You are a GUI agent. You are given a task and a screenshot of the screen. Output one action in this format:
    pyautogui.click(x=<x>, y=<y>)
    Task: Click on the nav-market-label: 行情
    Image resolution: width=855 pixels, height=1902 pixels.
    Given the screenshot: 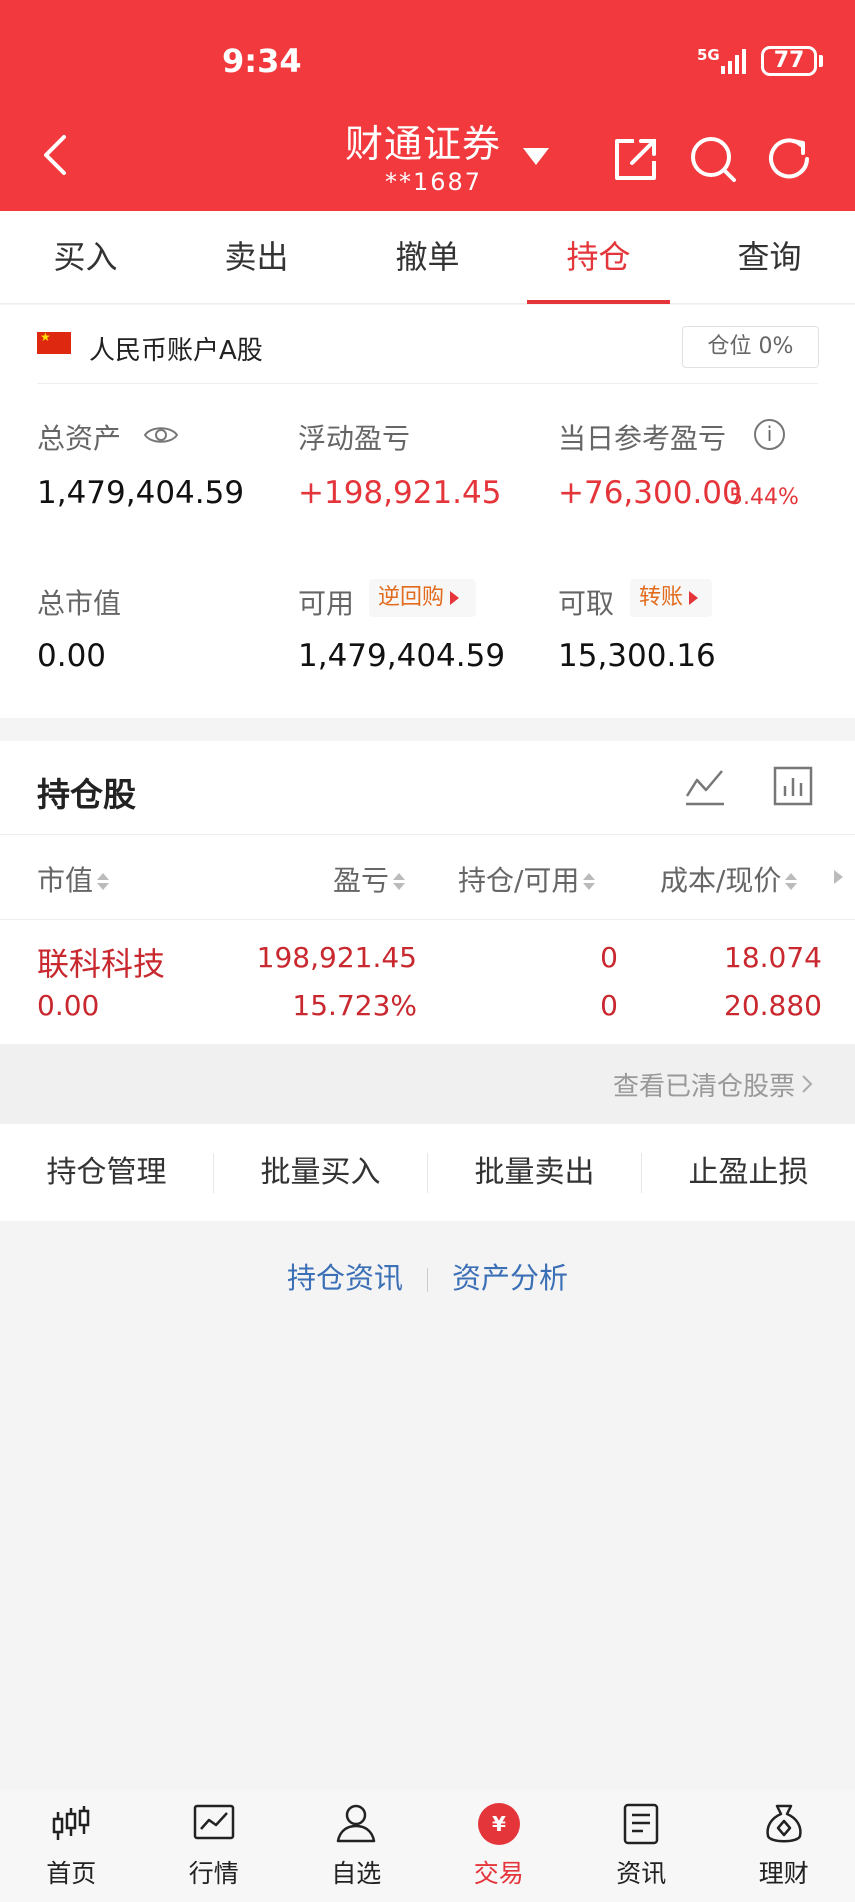 What is the action you would take?
    pyautogui.click(x=213, y=1873)
    